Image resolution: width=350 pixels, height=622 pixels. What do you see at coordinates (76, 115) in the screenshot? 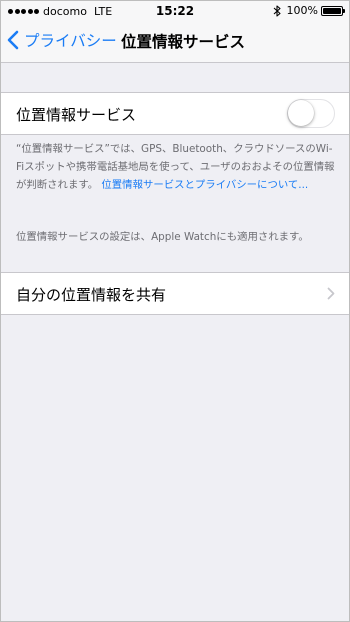
I see `location-services-label: 位置情報サービス` at bounding box center [76, 115].